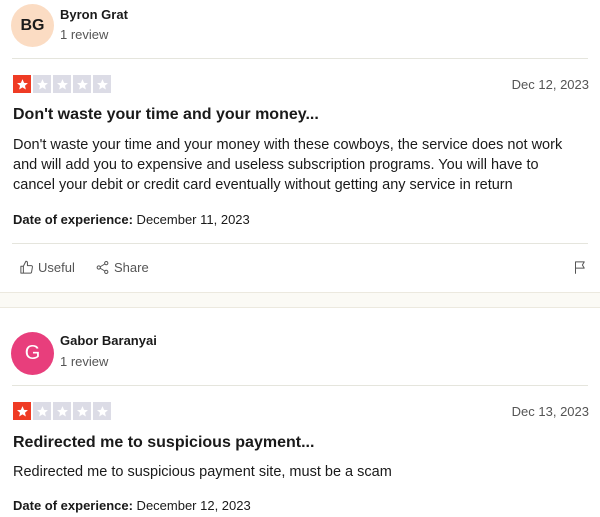 This screenshot has width=600, height=517. I want to click on share-icon, so click(102, 267).